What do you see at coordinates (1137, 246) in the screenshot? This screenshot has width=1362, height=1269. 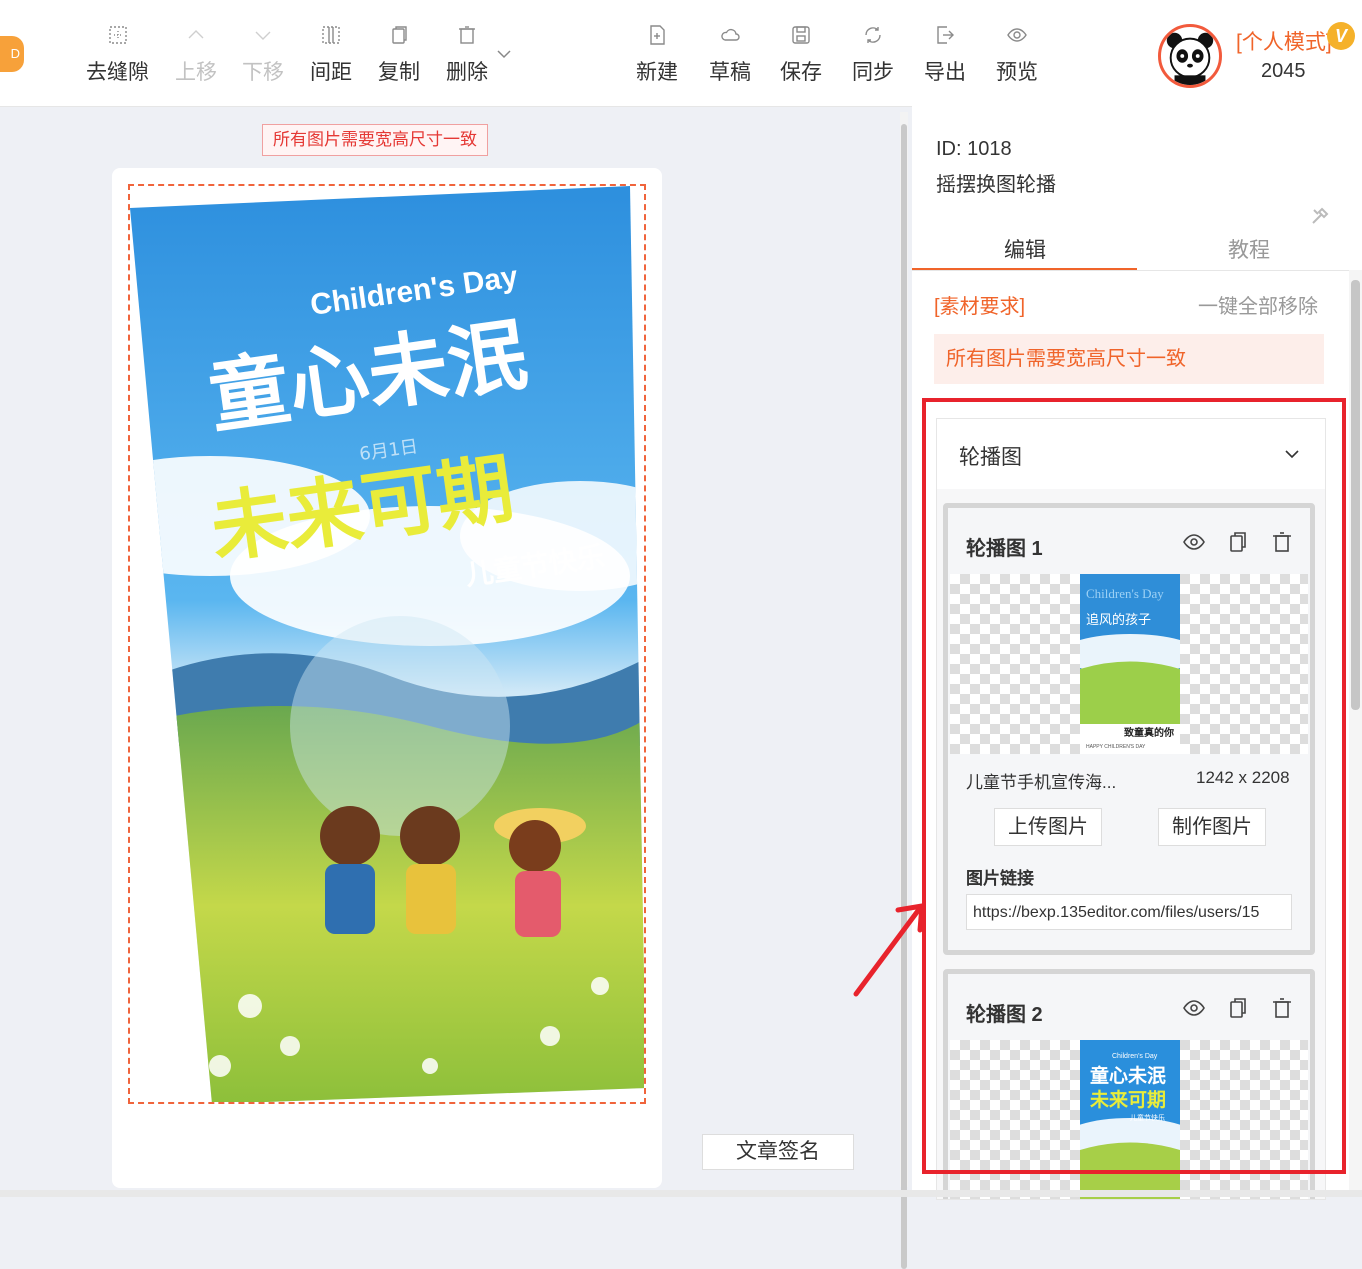 I see `panel-tabs: 编辑 教程` at bounding box center [1137, 246].